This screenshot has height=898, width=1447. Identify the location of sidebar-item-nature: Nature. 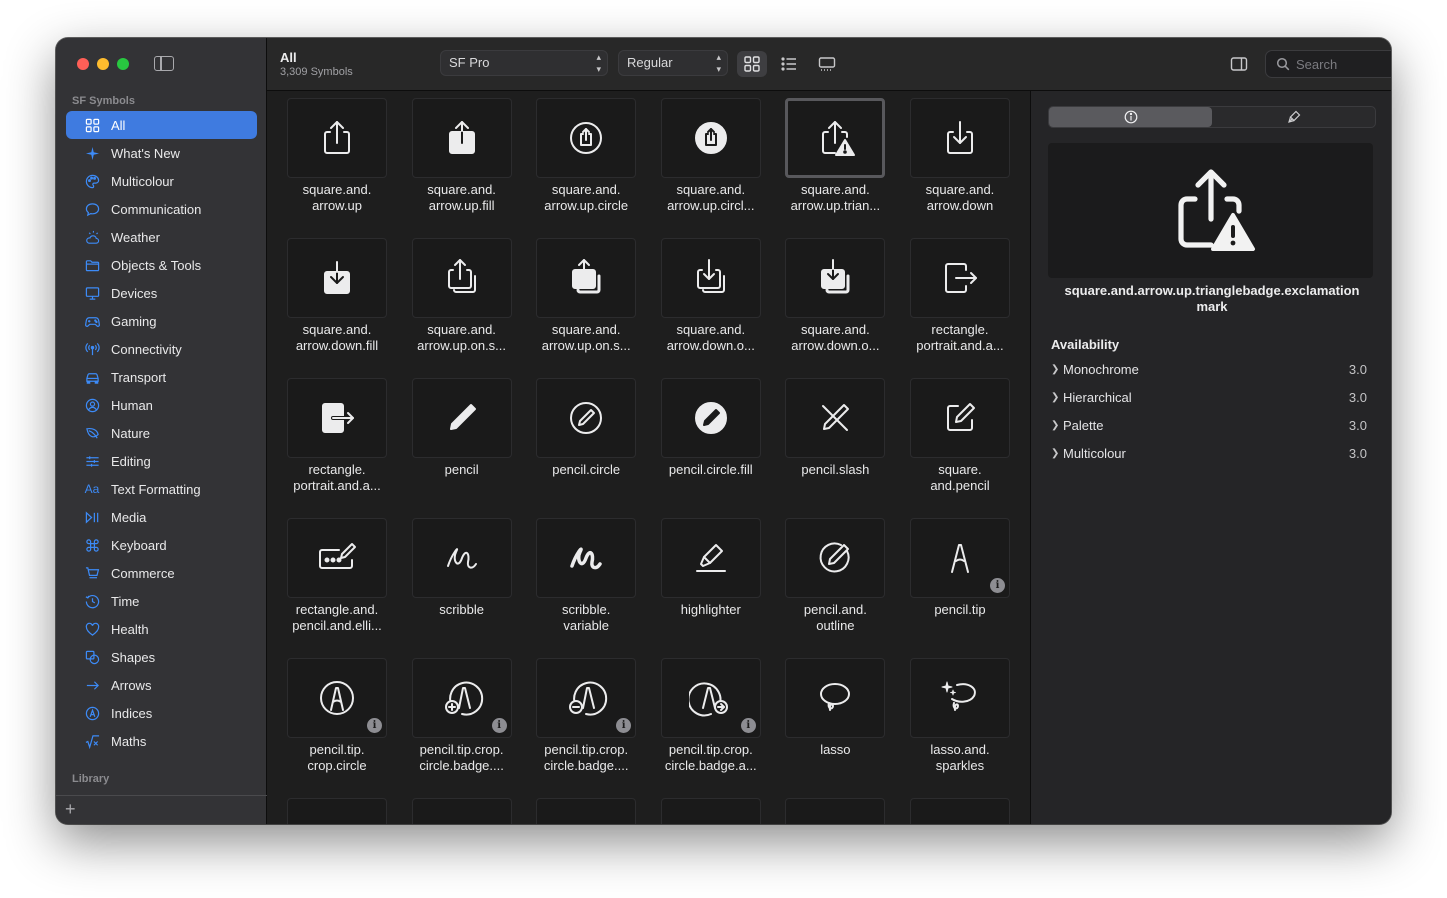
(161, 433).